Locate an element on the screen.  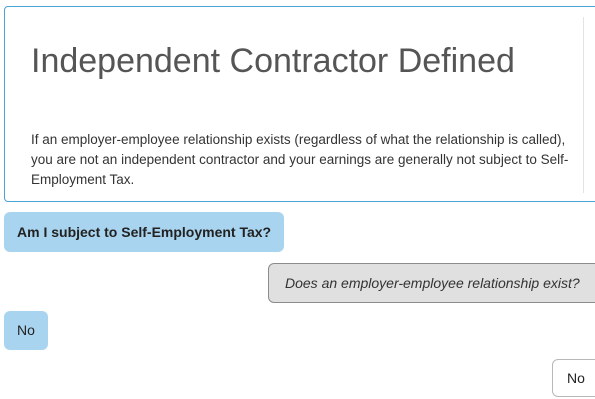
previous-answer-bubble: No is located at coordinates (26, 330).